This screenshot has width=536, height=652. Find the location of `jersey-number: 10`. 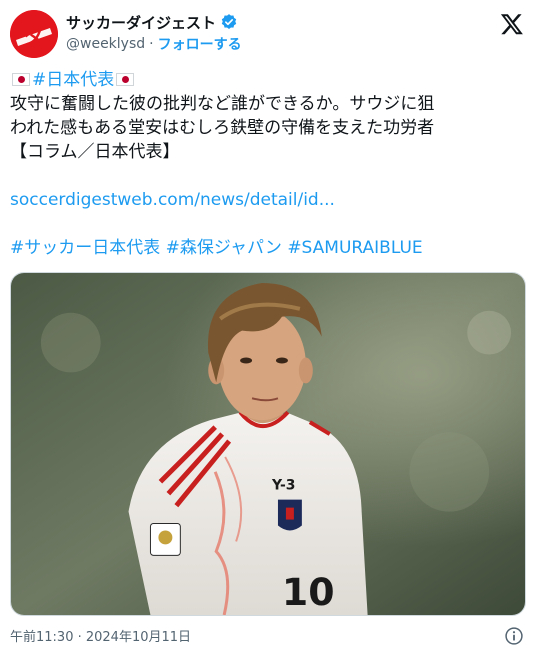

jersey-number: 10 is located at coordinates (308, 592).